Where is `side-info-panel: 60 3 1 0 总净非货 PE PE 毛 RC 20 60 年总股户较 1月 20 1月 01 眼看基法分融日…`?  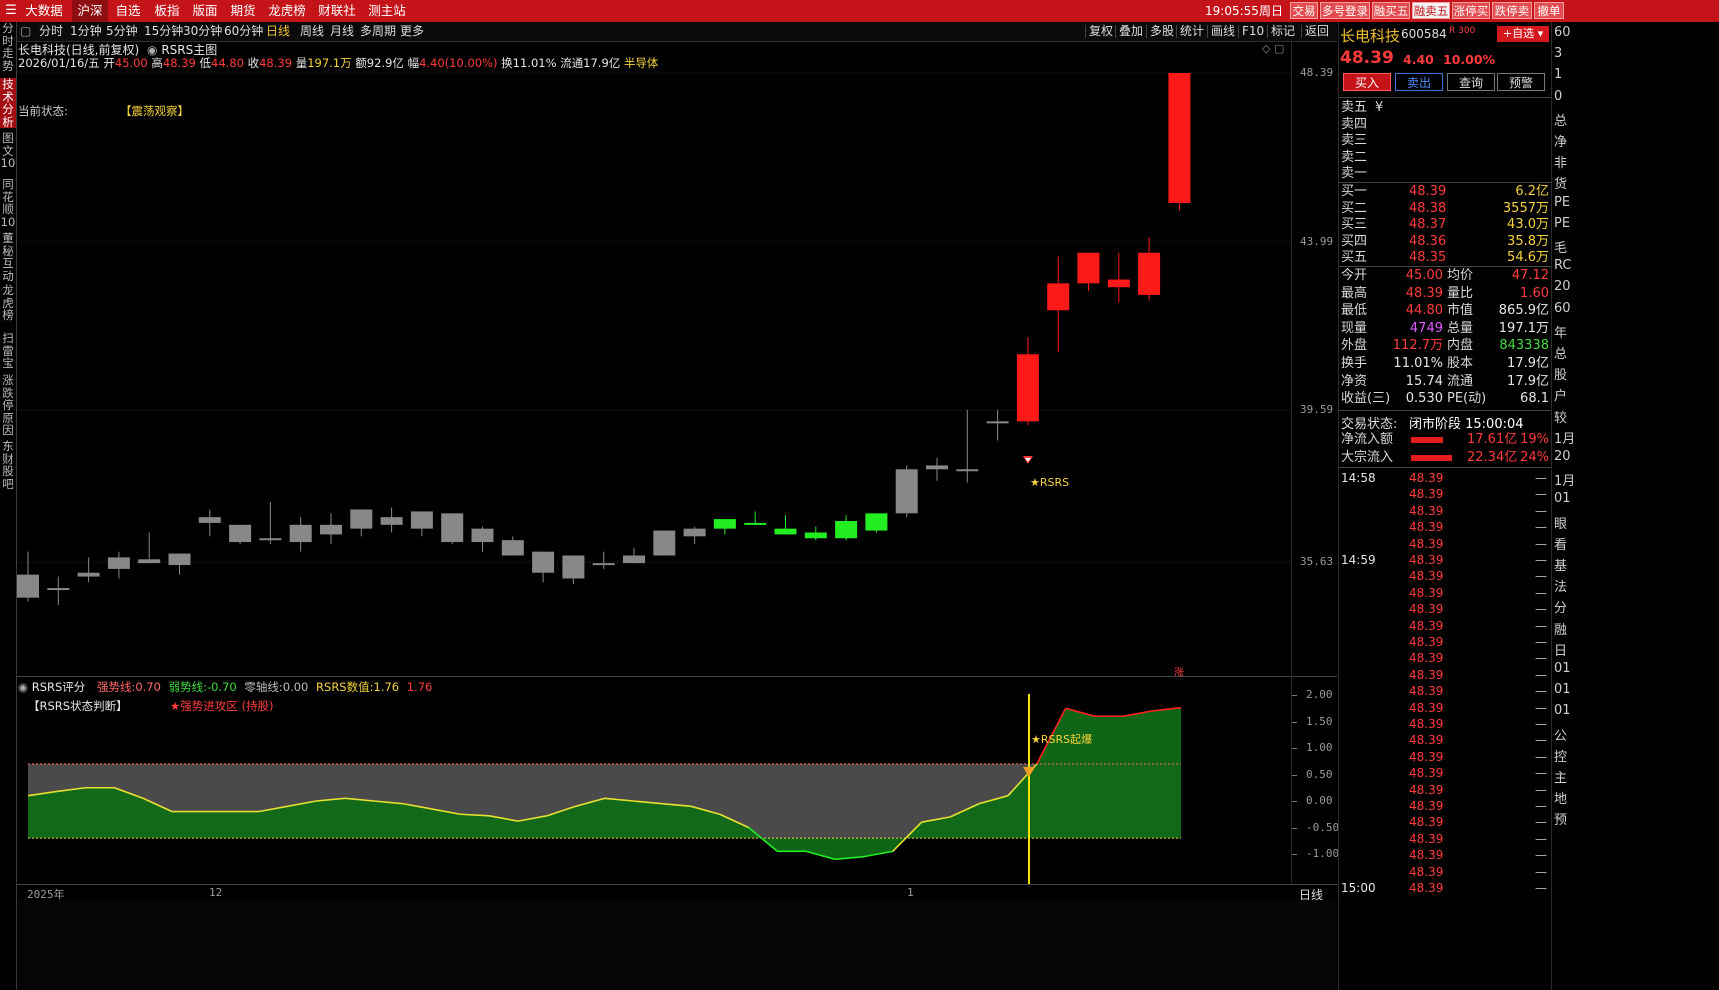 side-info-panel: 60 3 1 0 总净非货 PE PE 毛 RC 20 60 年总股户较 1月 20 1月 01 眼看基法分融日… is located at coordinates (1635, 506).